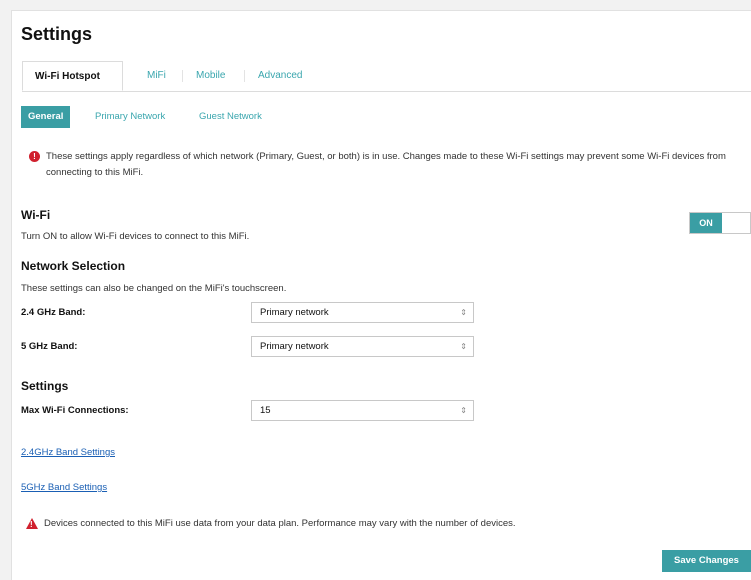 This screenshot has height=580, width=751. What do you see at coordinates (265, 410) in the screenshot?
I see `max-connections-value: 15` at bounding box center [265, 410].